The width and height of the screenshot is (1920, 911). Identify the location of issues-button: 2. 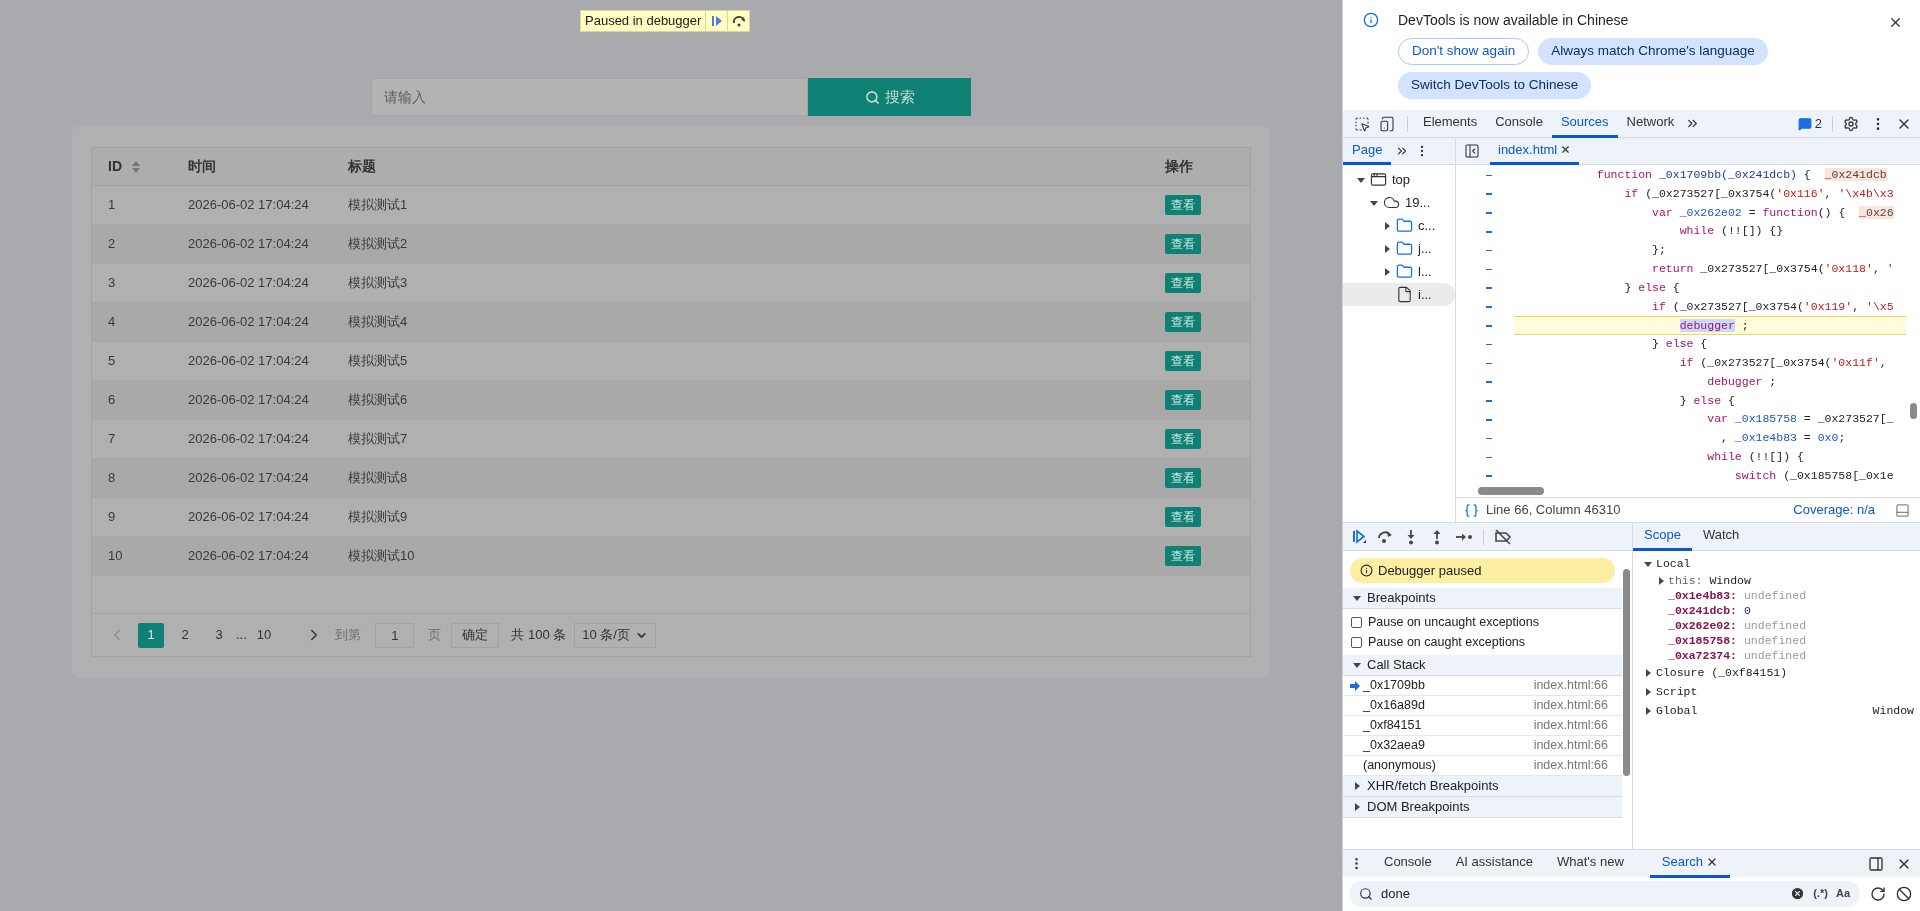
(1809, 123).